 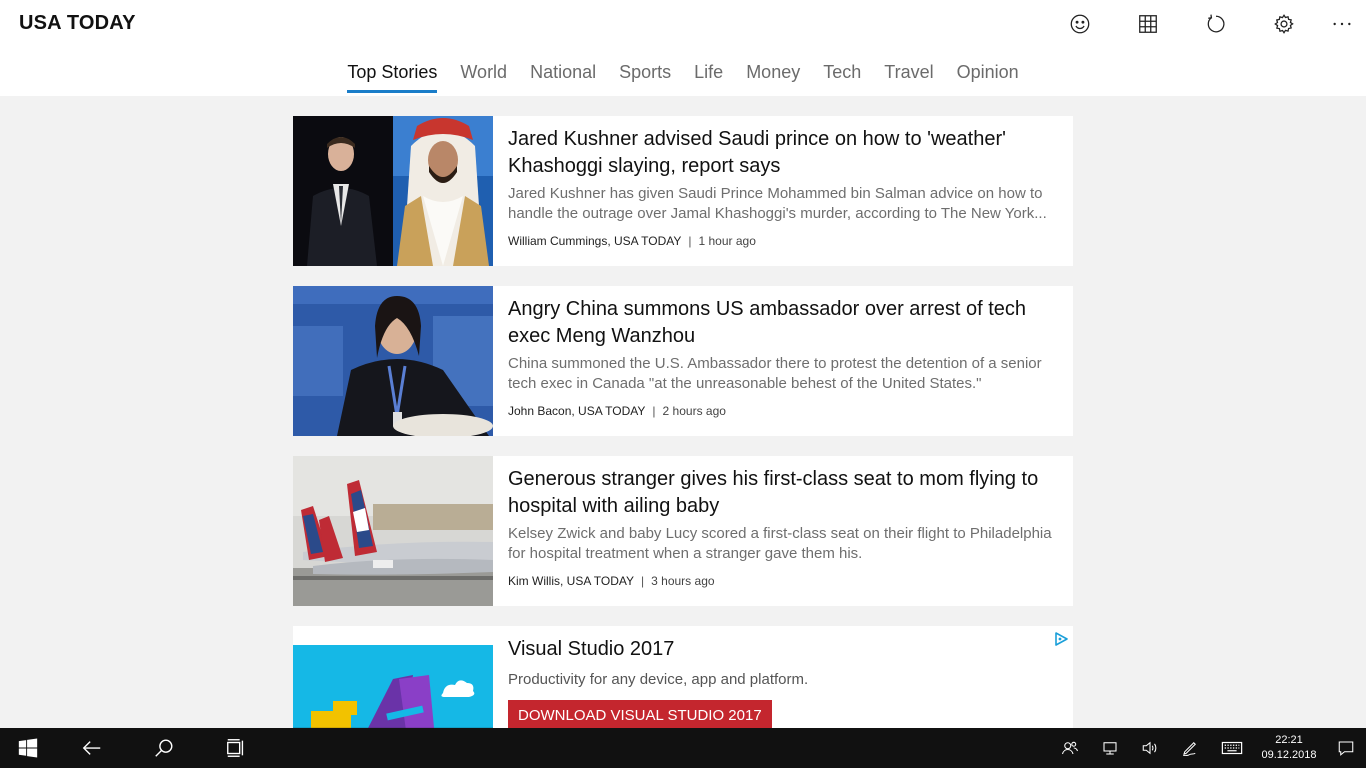 I want to click on header-toolbar, so click(x=1206, y=24).